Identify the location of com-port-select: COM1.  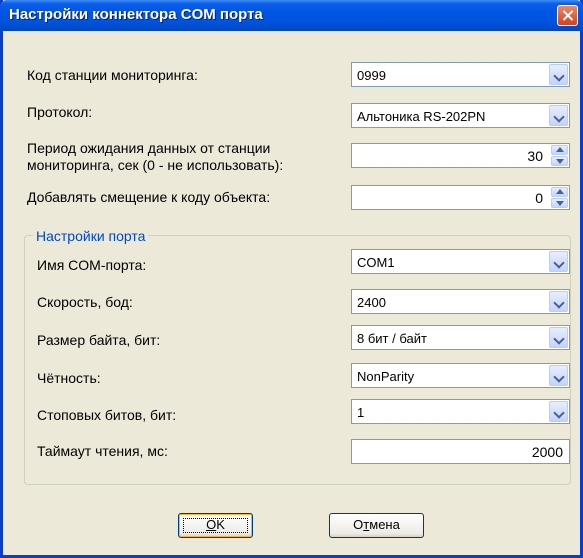
(460, 261).